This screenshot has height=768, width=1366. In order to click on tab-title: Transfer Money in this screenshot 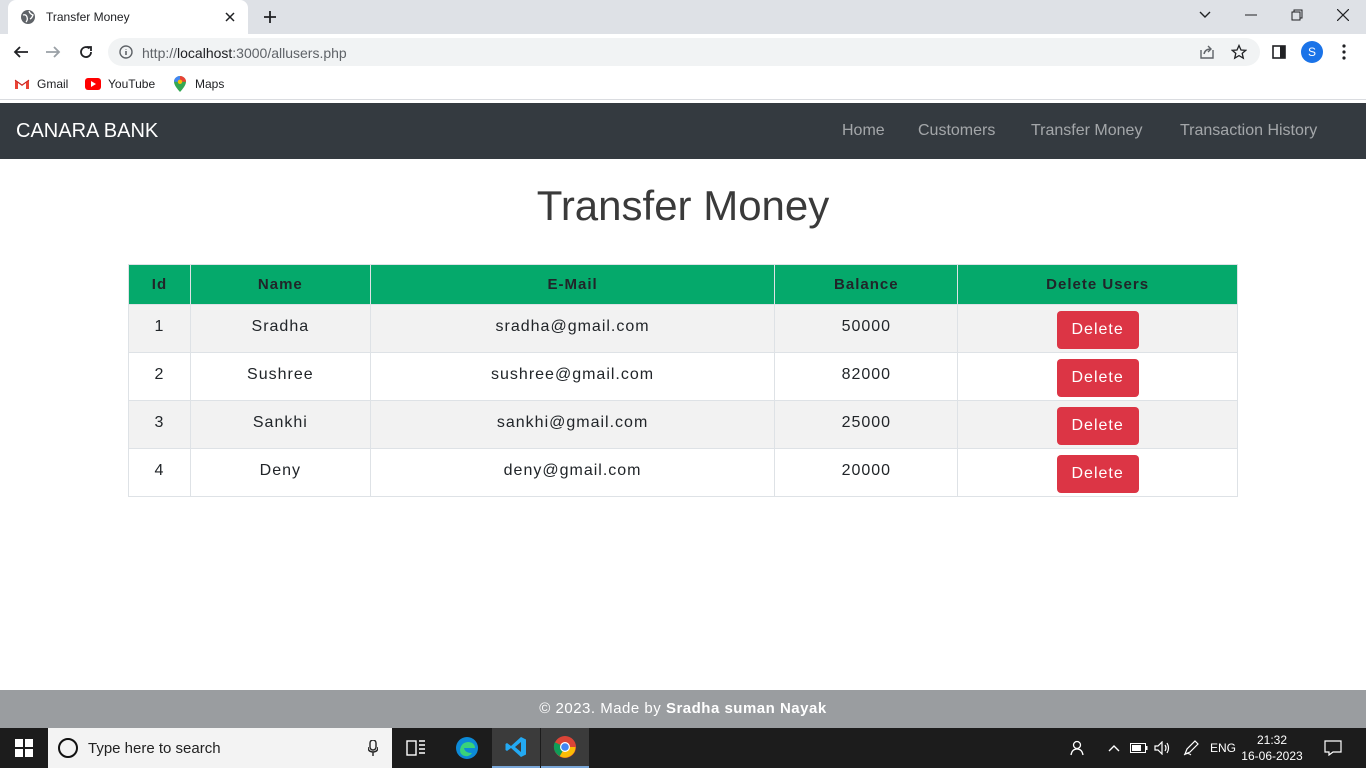, I will do `click(88, 17)`.